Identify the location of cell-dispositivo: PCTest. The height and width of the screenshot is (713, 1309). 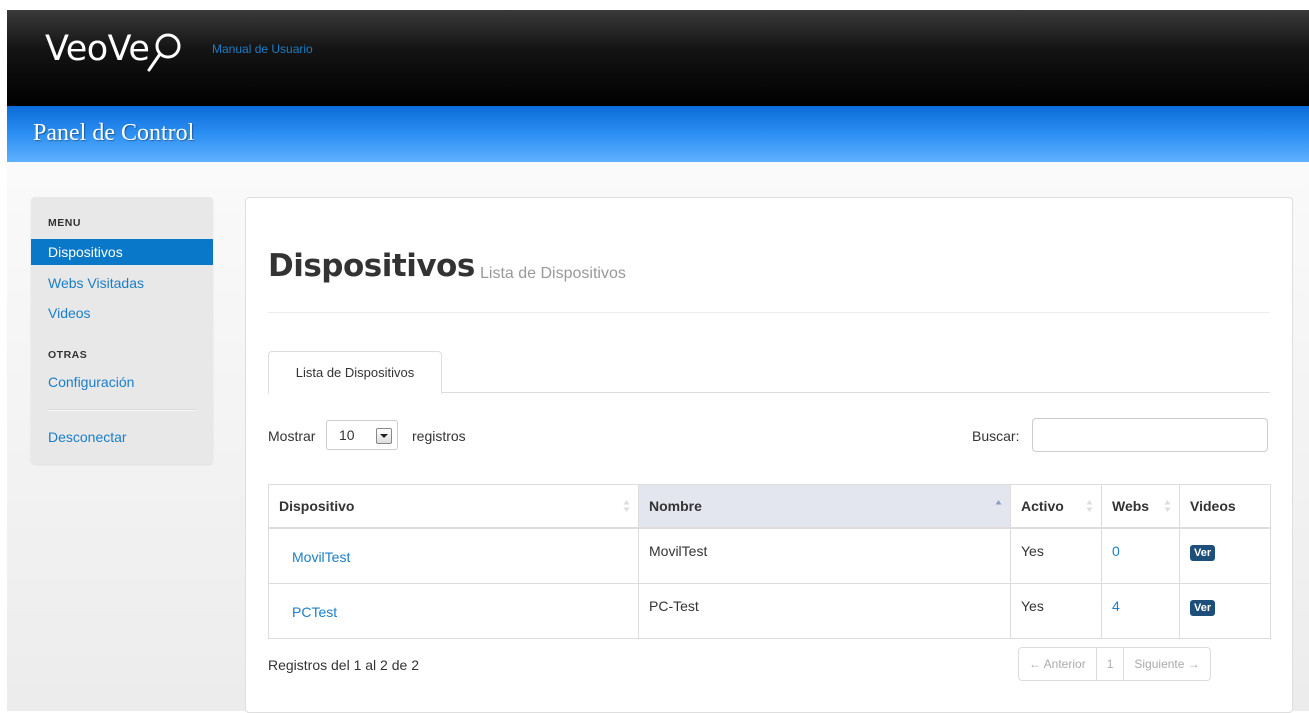
(453, 611).